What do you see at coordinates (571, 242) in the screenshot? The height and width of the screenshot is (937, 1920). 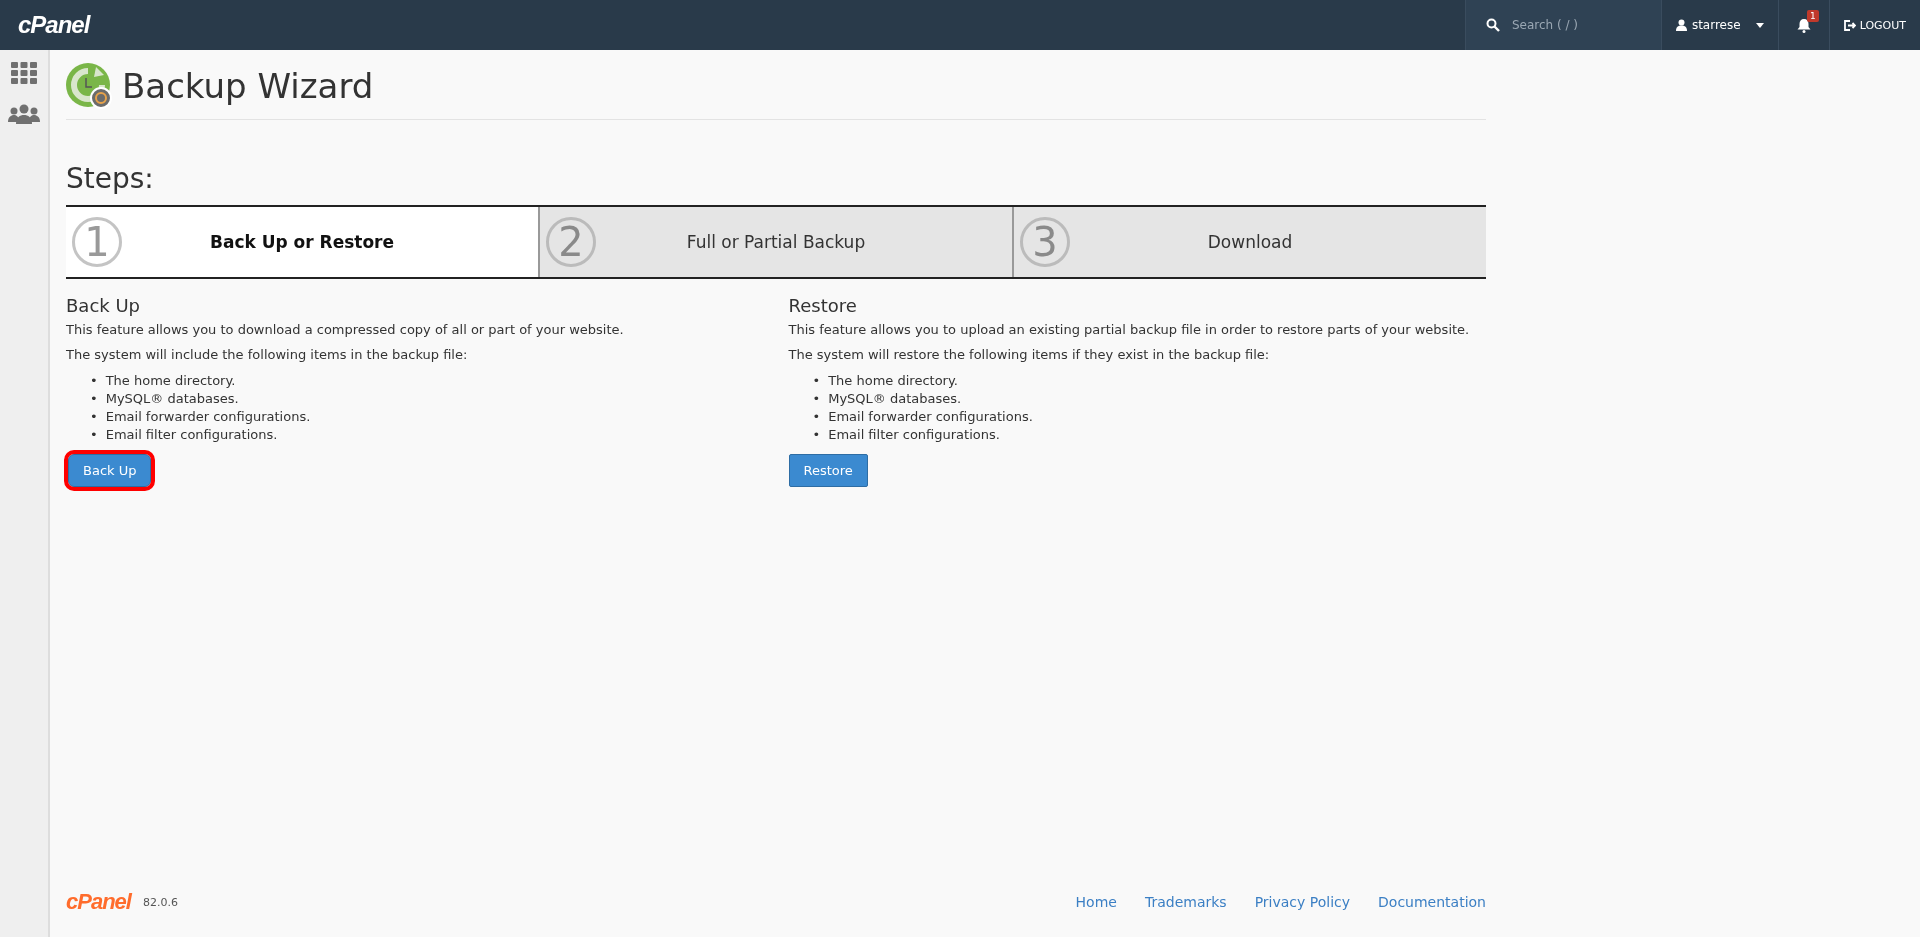 I see `step-number: 2` at bounding box center [571, 242].